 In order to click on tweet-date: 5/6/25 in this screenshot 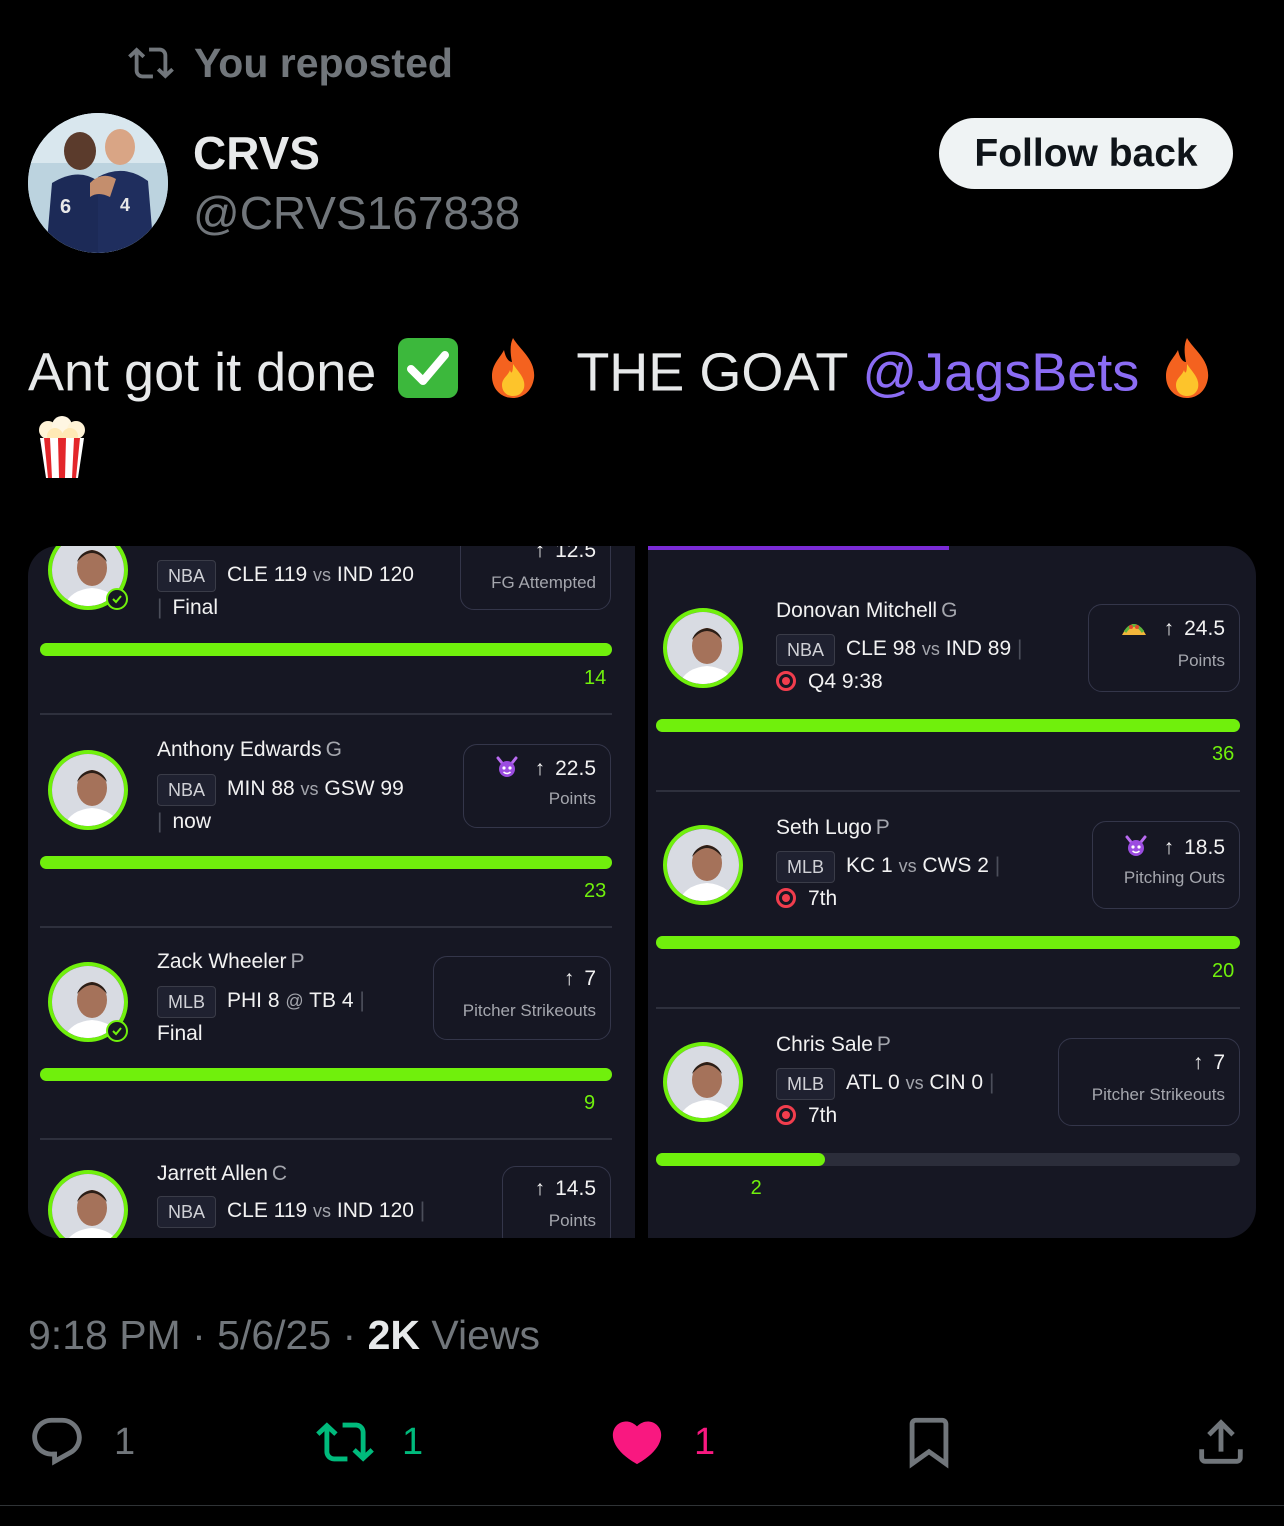, I will do `click(274, 1335)`.